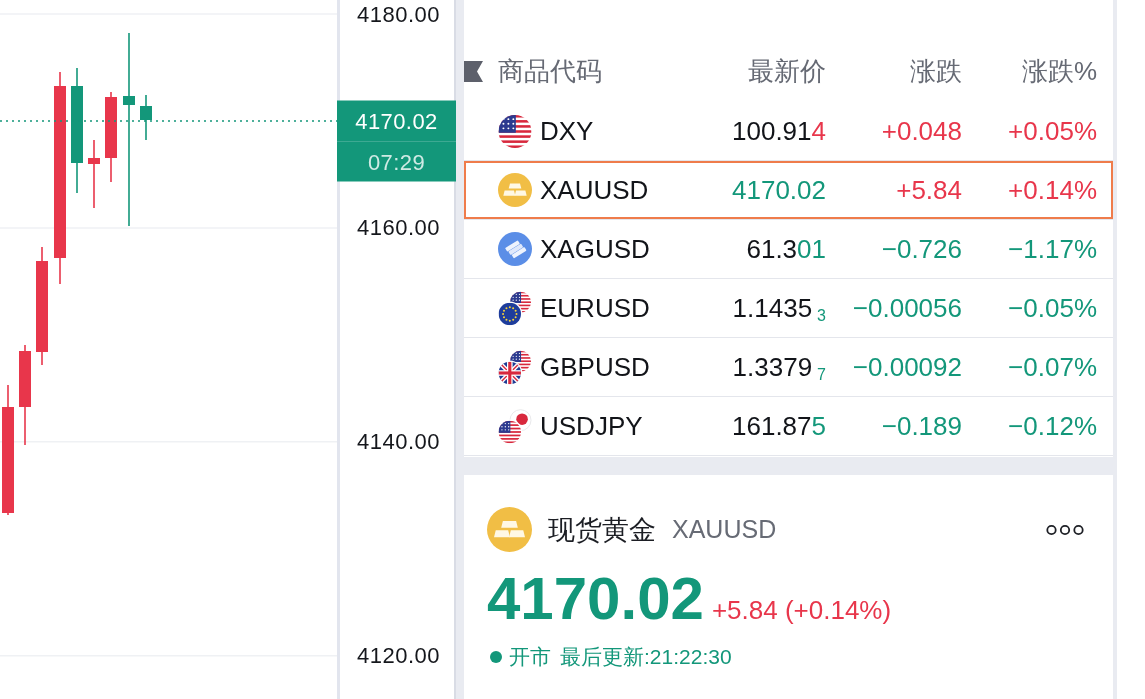 This screenshot has height=699, width=1145. Describe the element at coordinates (772, 367) in the screenshot. I see `price-digits: 1.3379` at that location.